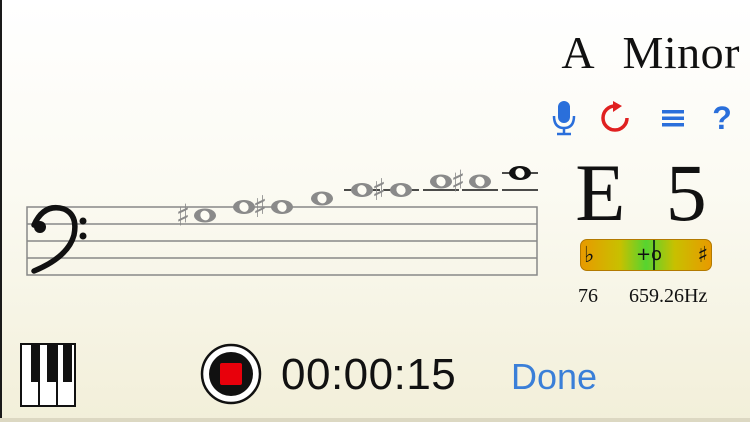  I want to click on tuner-offset-label: +o, so click(649, 254).